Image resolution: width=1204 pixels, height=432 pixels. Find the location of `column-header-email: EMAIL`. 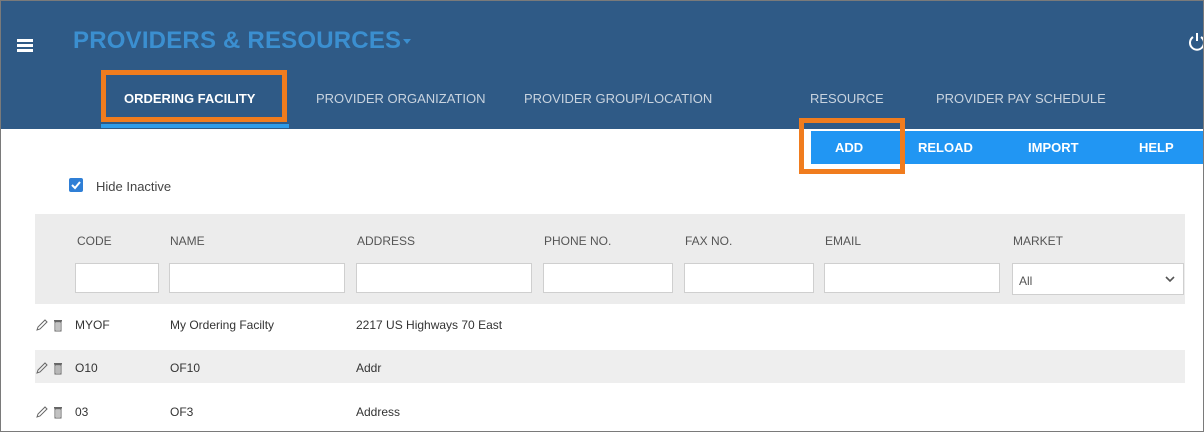

column-header-email: EMAIL is located at coordinates (843, 241).